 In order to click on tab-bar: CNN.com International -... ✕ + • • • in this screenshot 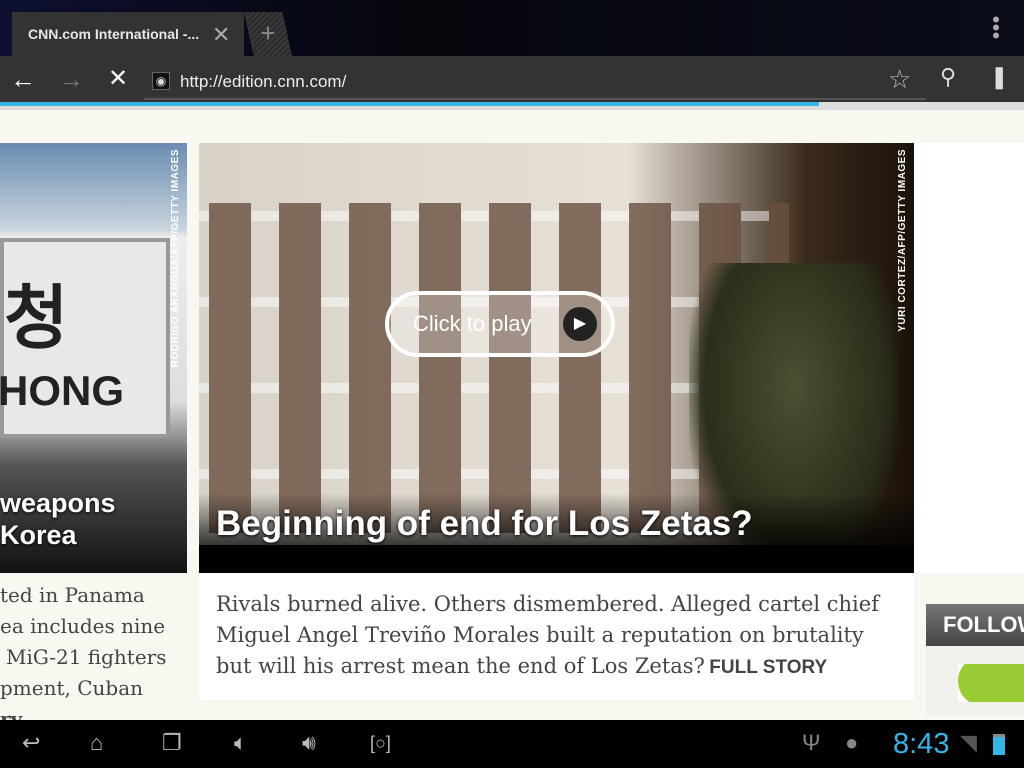, I will do `click(512, 28)`.